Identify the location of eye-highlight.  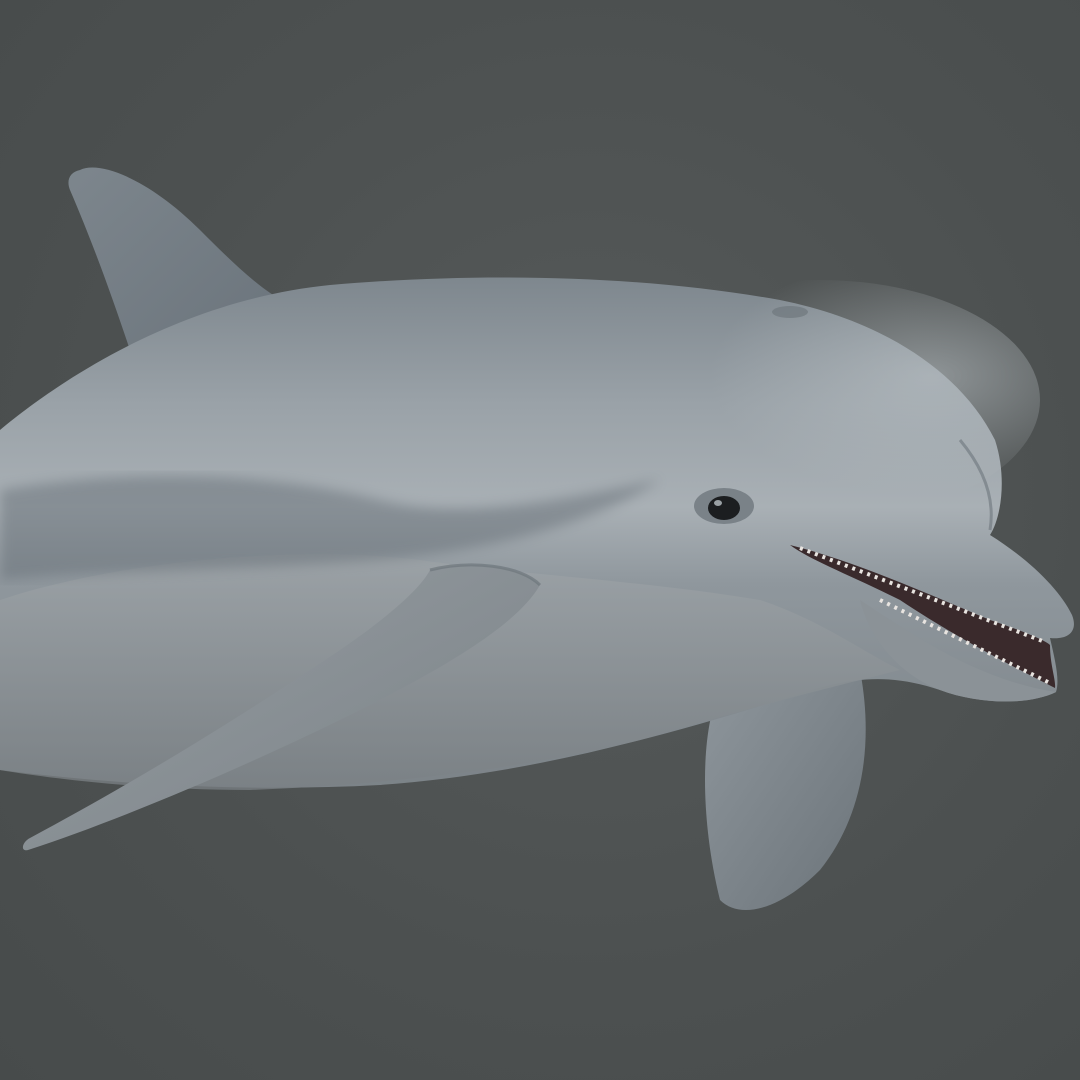
(718, 503).